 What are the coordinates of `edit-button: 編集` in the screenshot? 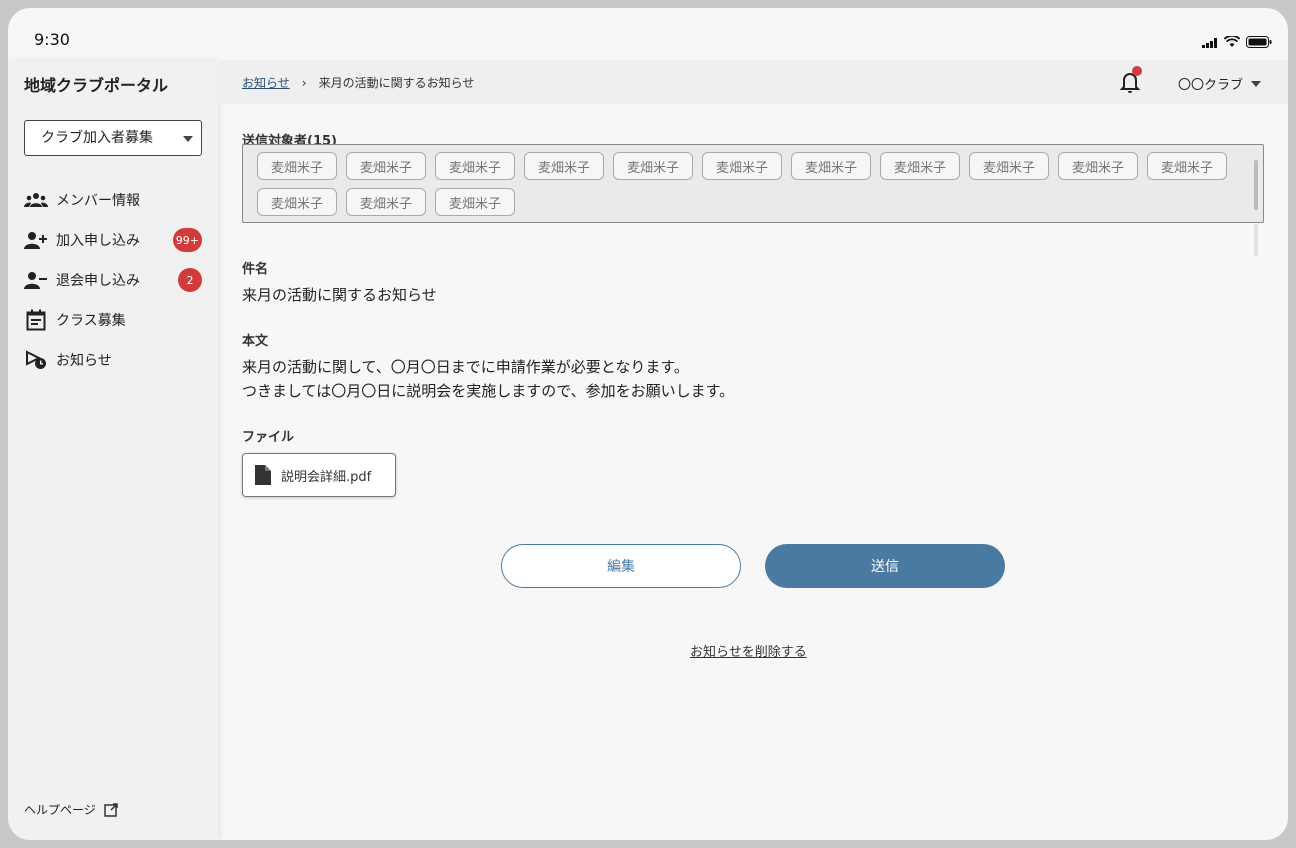 It's located at (621, 566).